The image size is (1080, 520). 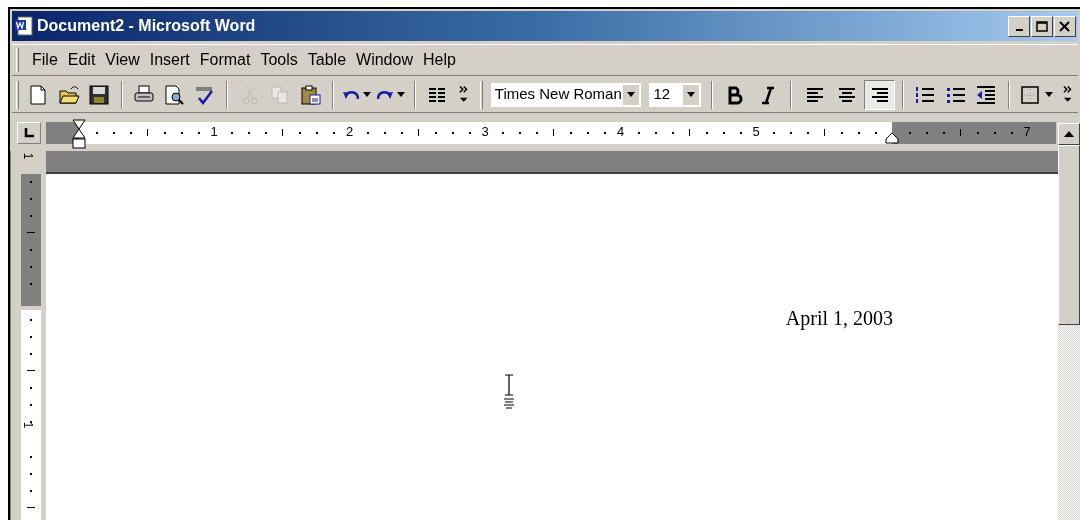 I want to click on menu-item: Window, so click(x=384, y=60).